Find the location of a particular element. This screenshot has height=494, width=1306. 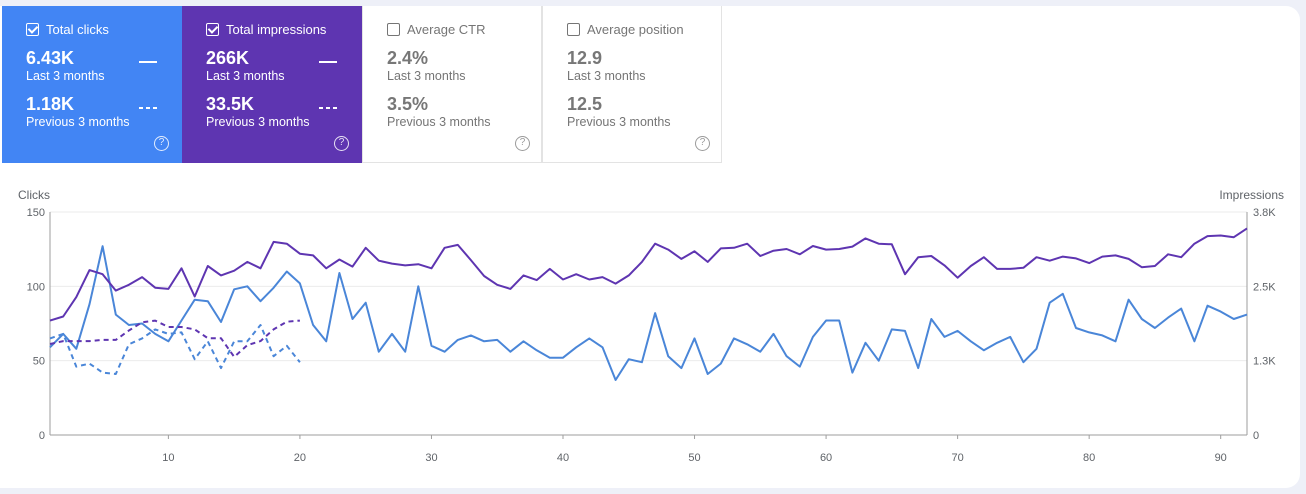

y-right-tick-label: 3.8K is located at coordinates (1264, 213).